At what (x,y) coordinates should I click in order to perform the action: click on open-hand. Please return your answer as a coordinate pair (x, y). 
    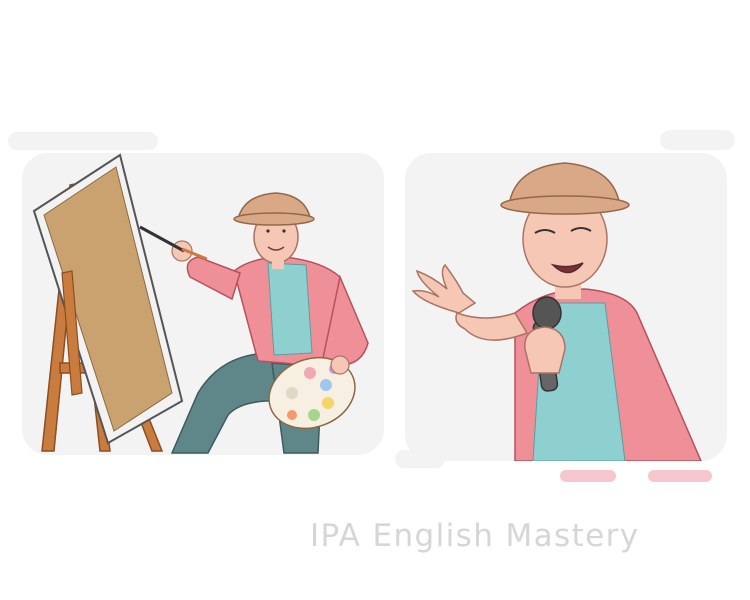
    Looking at the image, I should click on (444, 288).